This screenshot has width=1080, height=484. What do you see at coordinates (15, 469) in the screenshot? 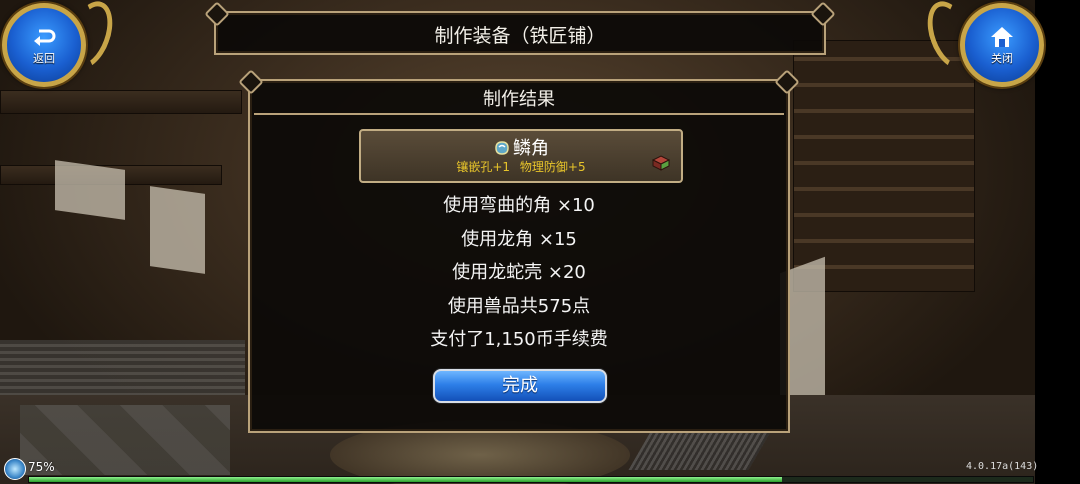
I see `orb-icon` at bounding box center [15, 469].